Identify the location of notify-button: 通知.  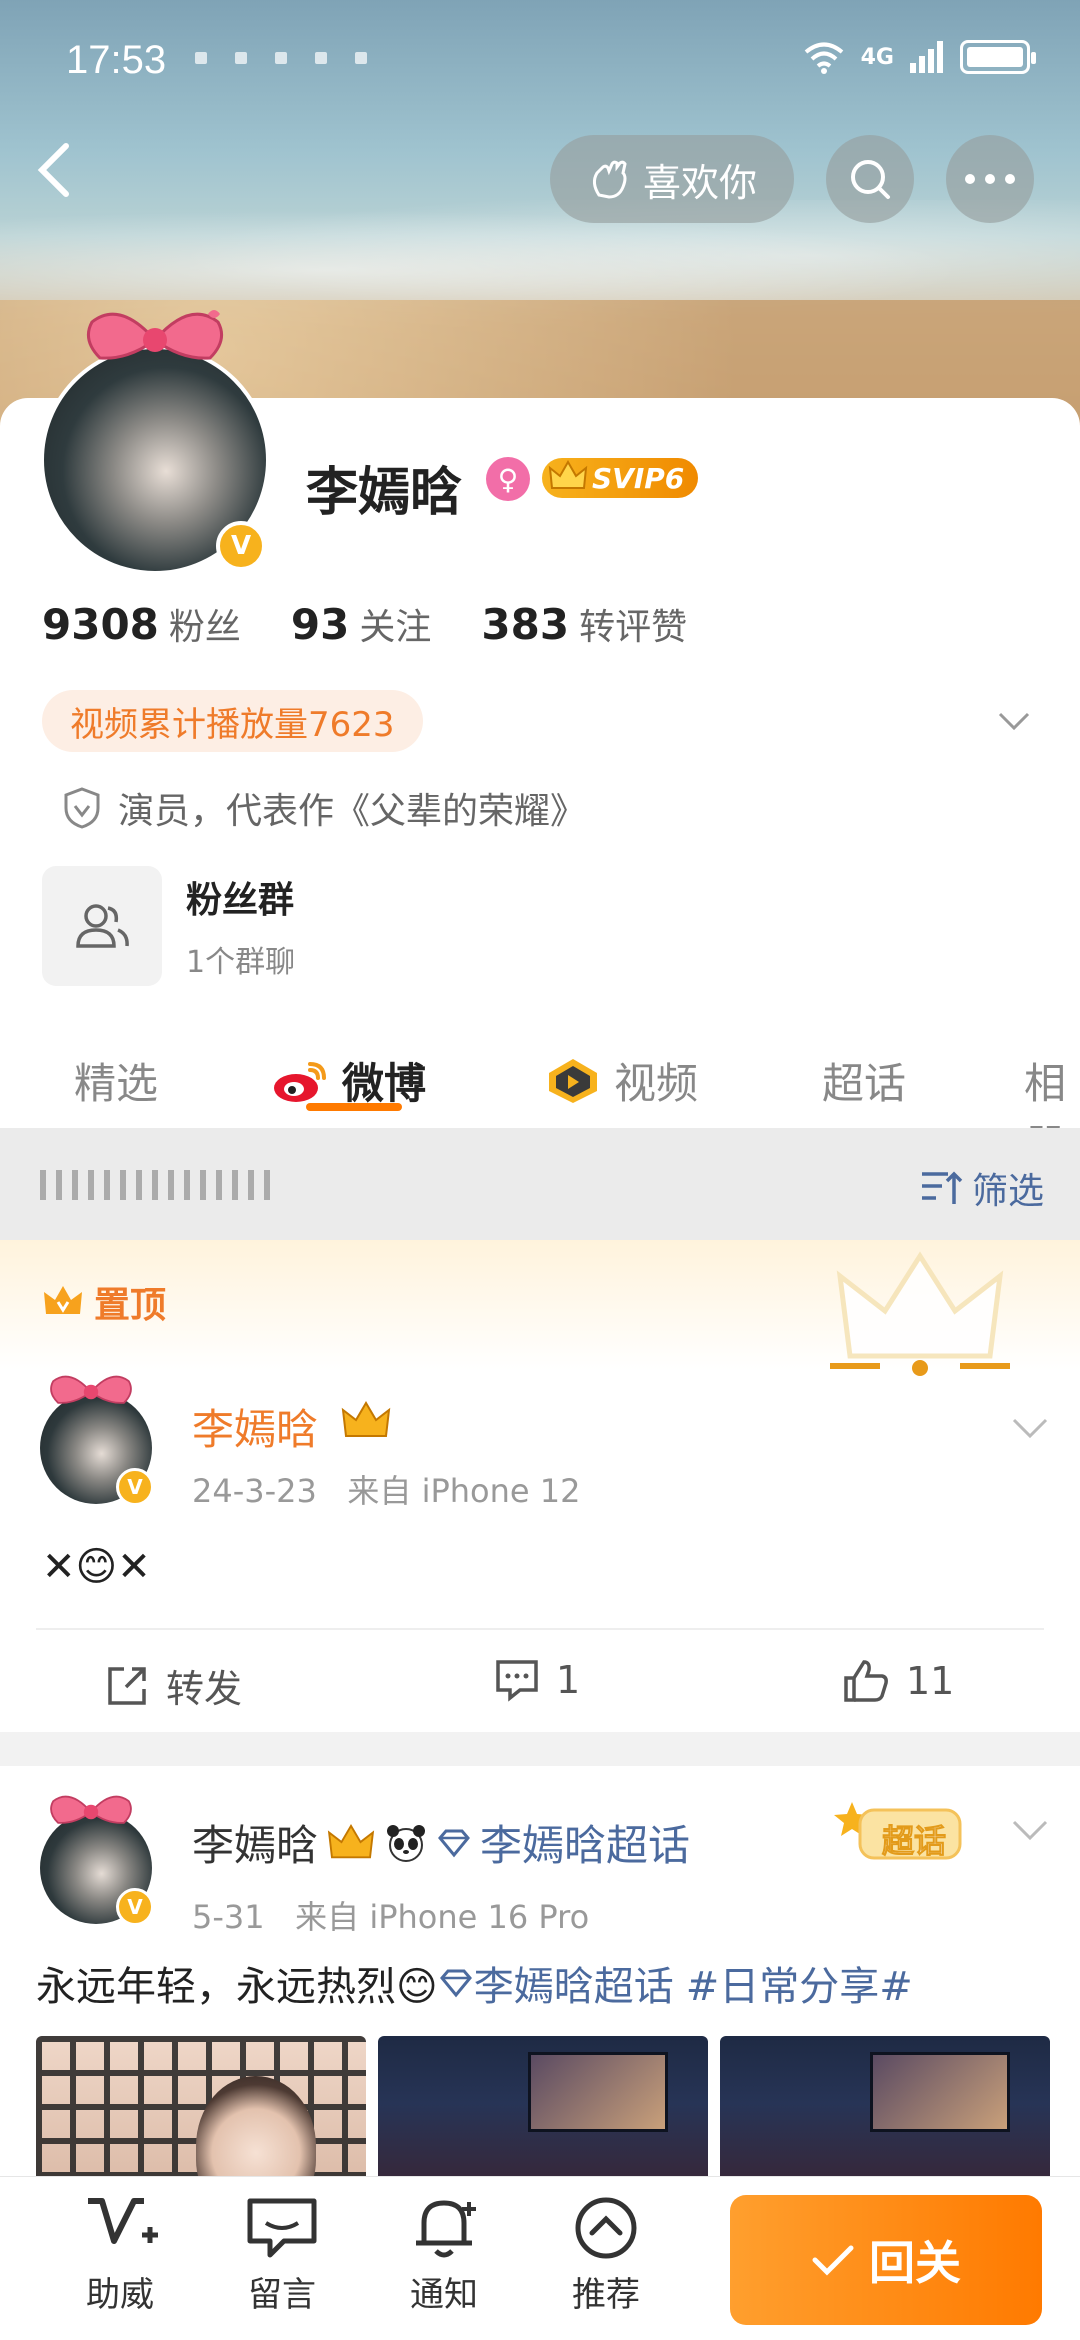
(444, 2255).